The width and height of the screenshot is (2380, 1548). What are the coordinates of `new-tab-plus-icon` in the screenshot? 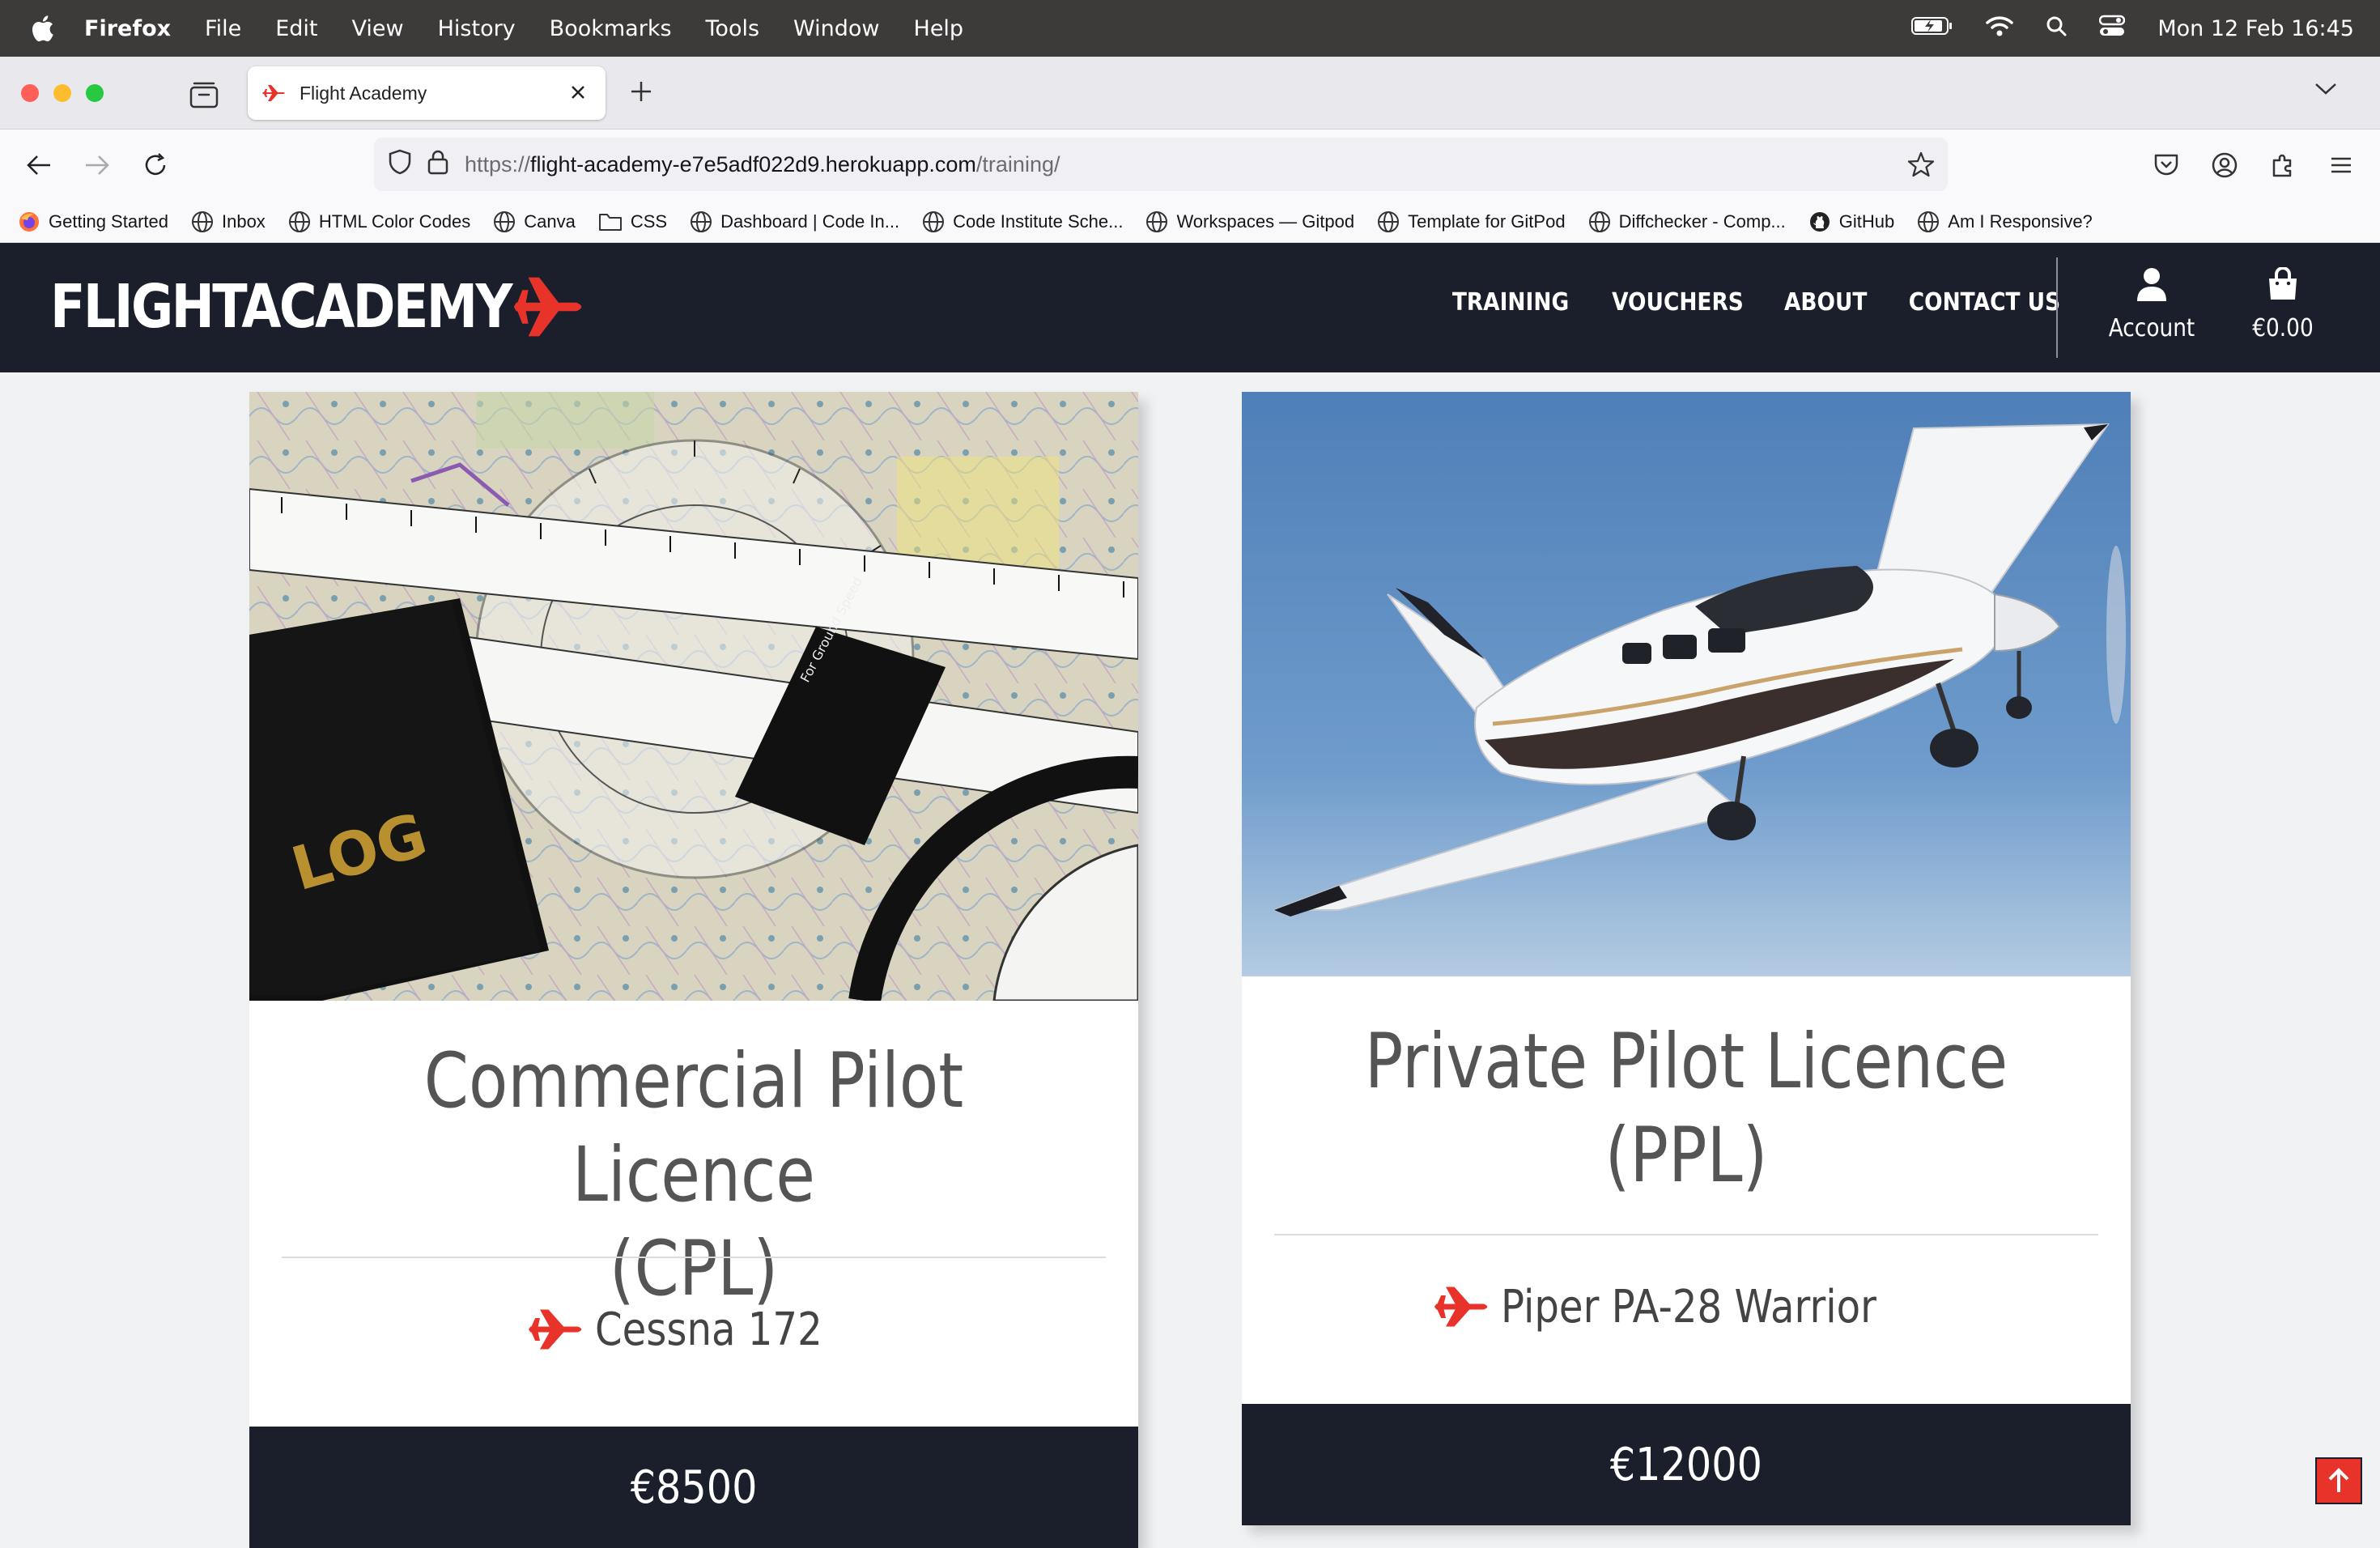 It's located at (641, 92).